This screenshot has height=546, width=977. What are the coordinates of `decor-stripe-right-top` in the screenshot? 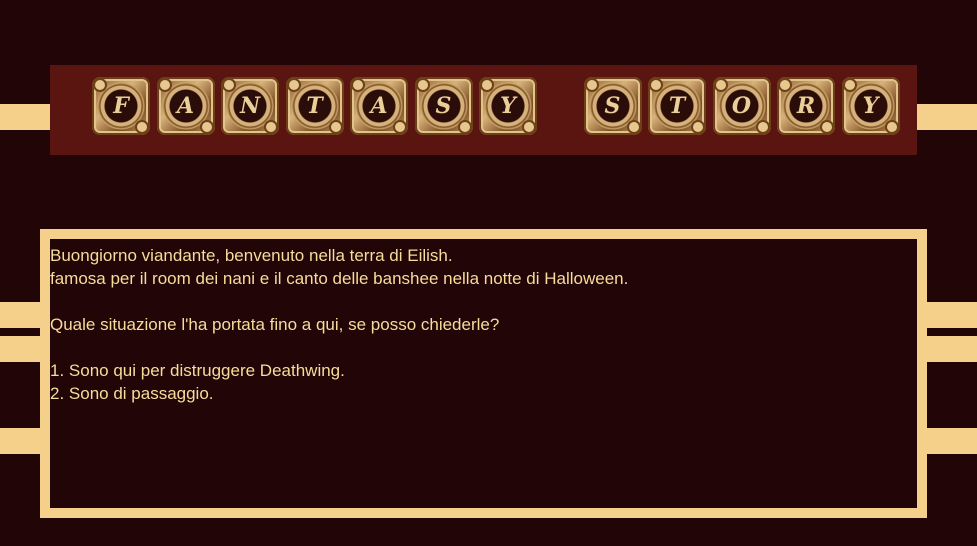 It's located at (947, 117).